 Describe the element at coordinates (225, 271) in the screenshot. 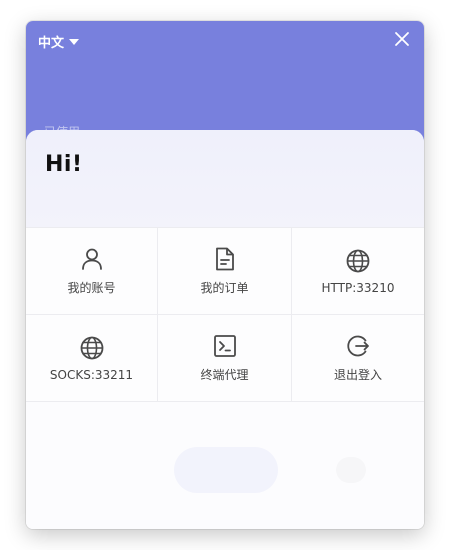

I see `menu-item-my-orders: 我的订单` at that location.